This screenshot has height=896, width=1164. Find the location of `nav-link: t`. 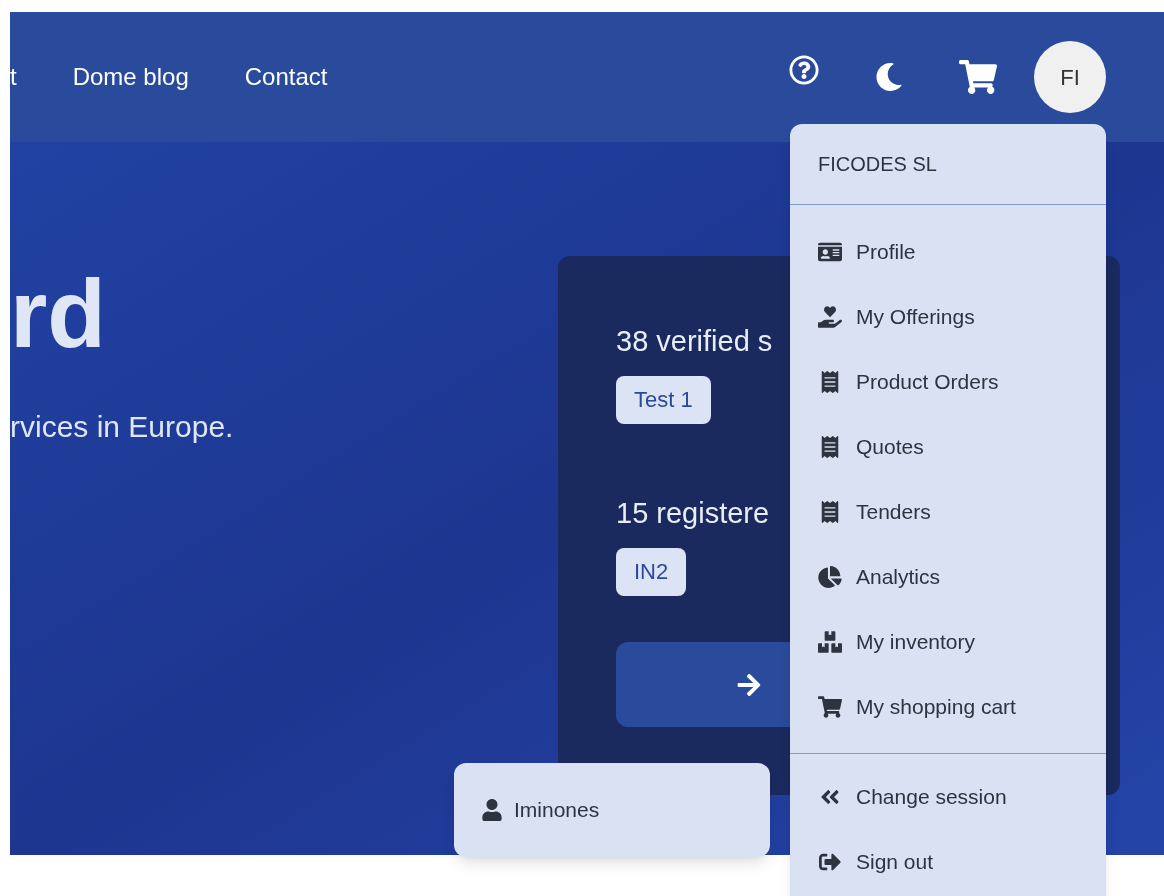

nav-link: t is located at coordinates (13, 77).